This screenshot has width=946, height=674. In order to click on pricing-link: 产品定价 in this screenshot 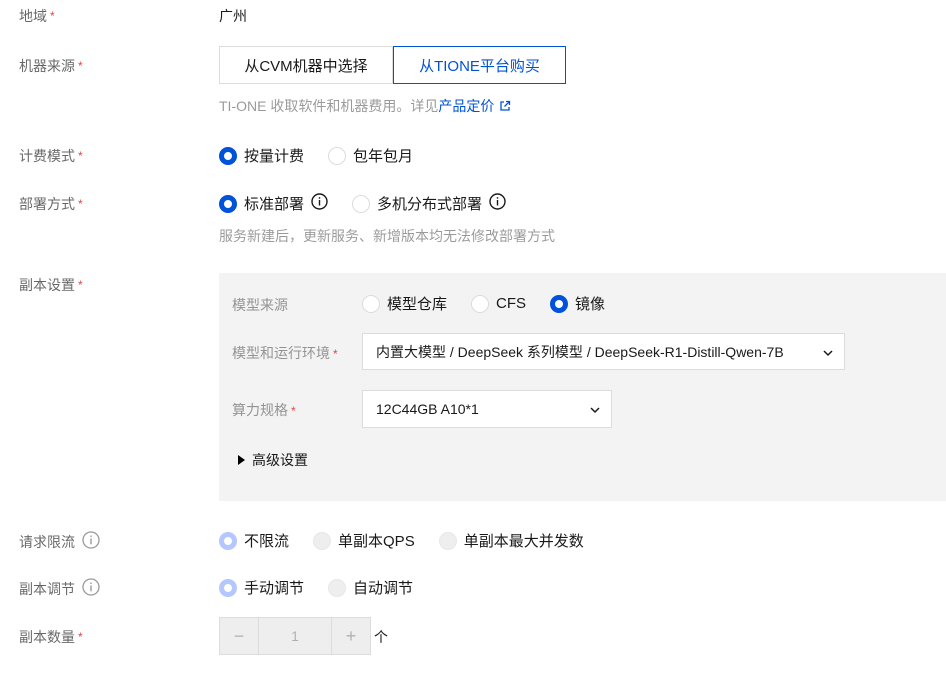, I will do `click(466, 106)`.